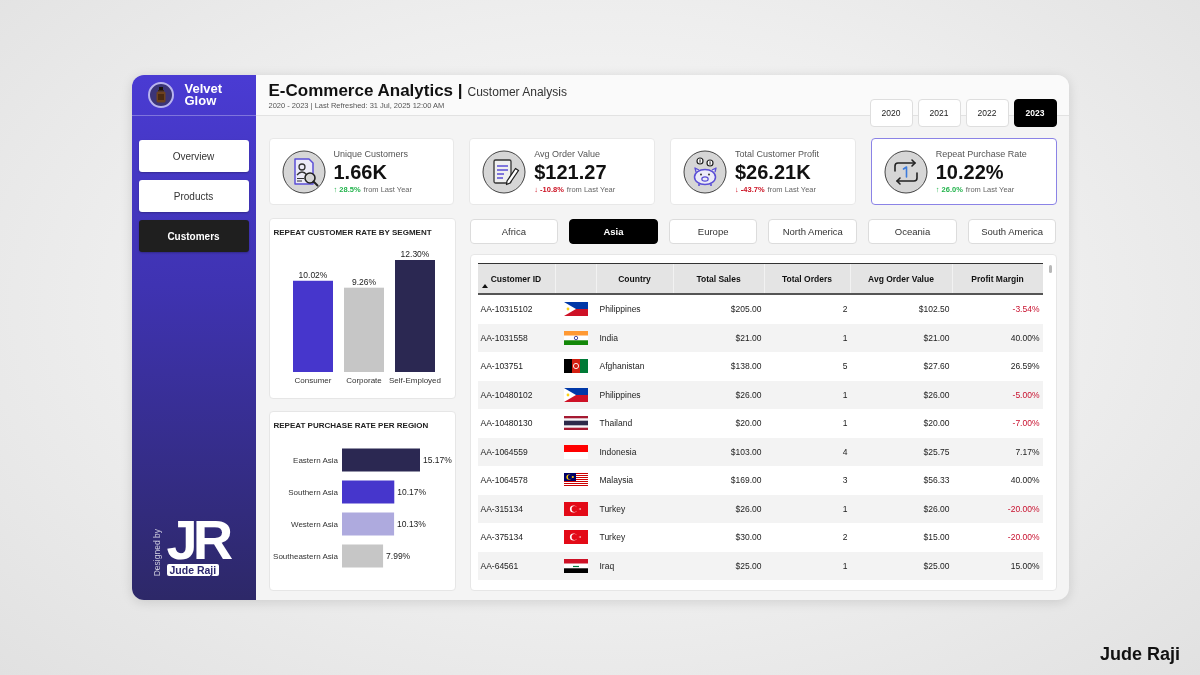 The image size is (1200, 675). I want to click on year-button: 2022, so click(987, 113).